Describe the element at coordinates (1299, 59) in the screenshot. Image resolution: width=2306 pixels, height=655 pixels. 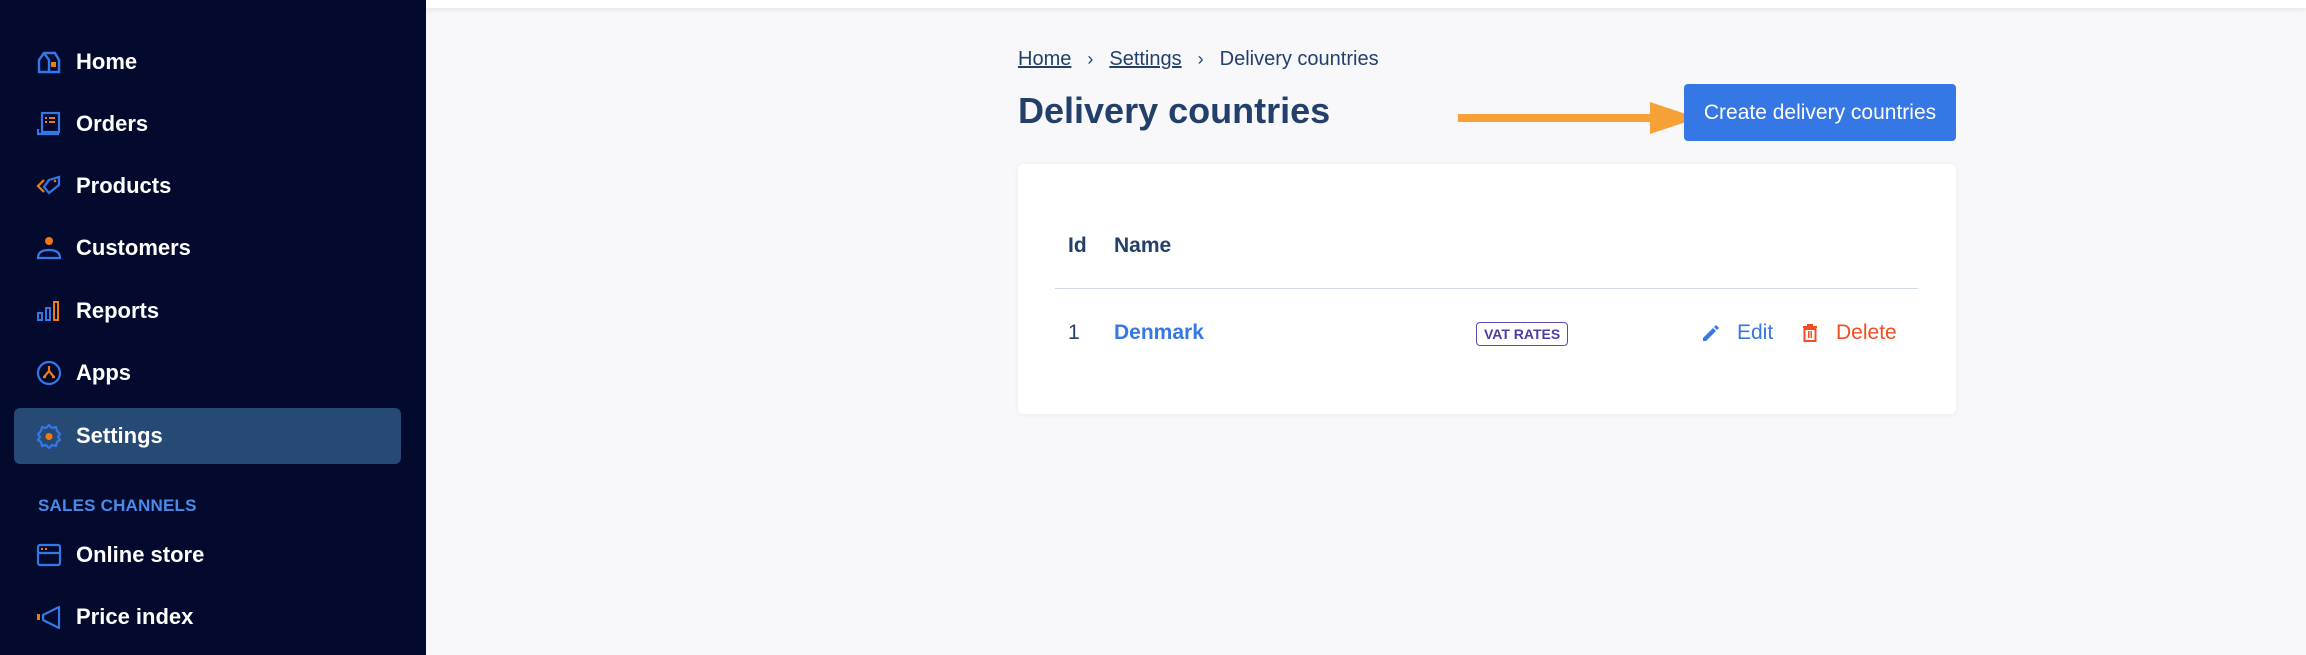
I see `breadcrumb-current: Delivery countries` at that location.